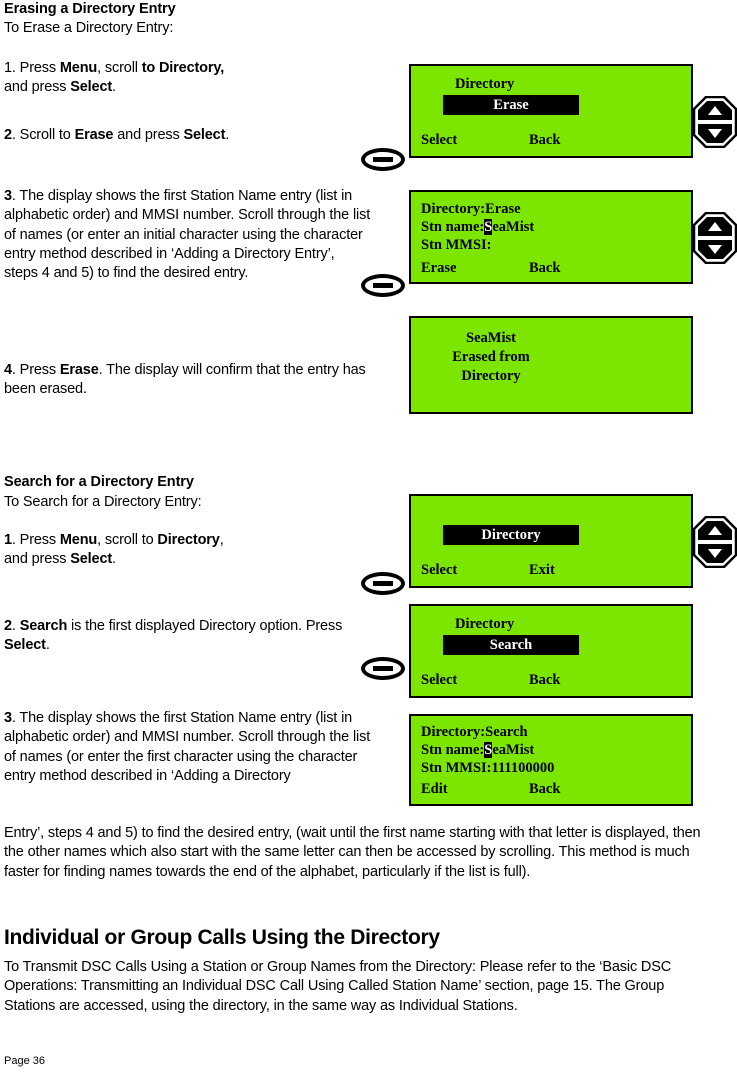 Image resolution: width=737 pixels, height=1074 pixels. What do you see at coordinates (103, 502) in the screenshot?
I see `search-section-subheading: To Search for a Directory Entry:` at bounding box center [103, 502].